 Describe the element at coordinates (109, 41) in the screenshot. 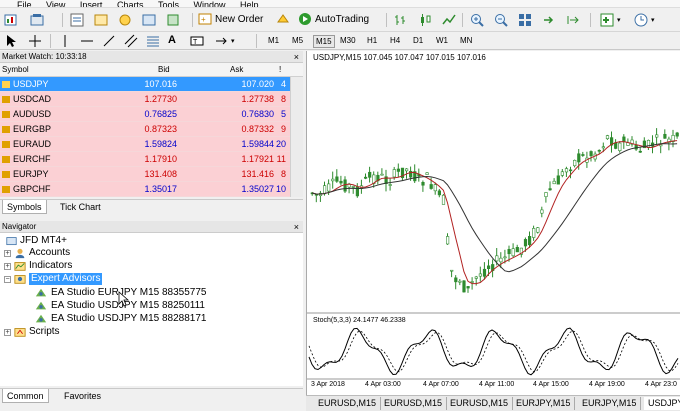

I see `trendline-button` at that location.